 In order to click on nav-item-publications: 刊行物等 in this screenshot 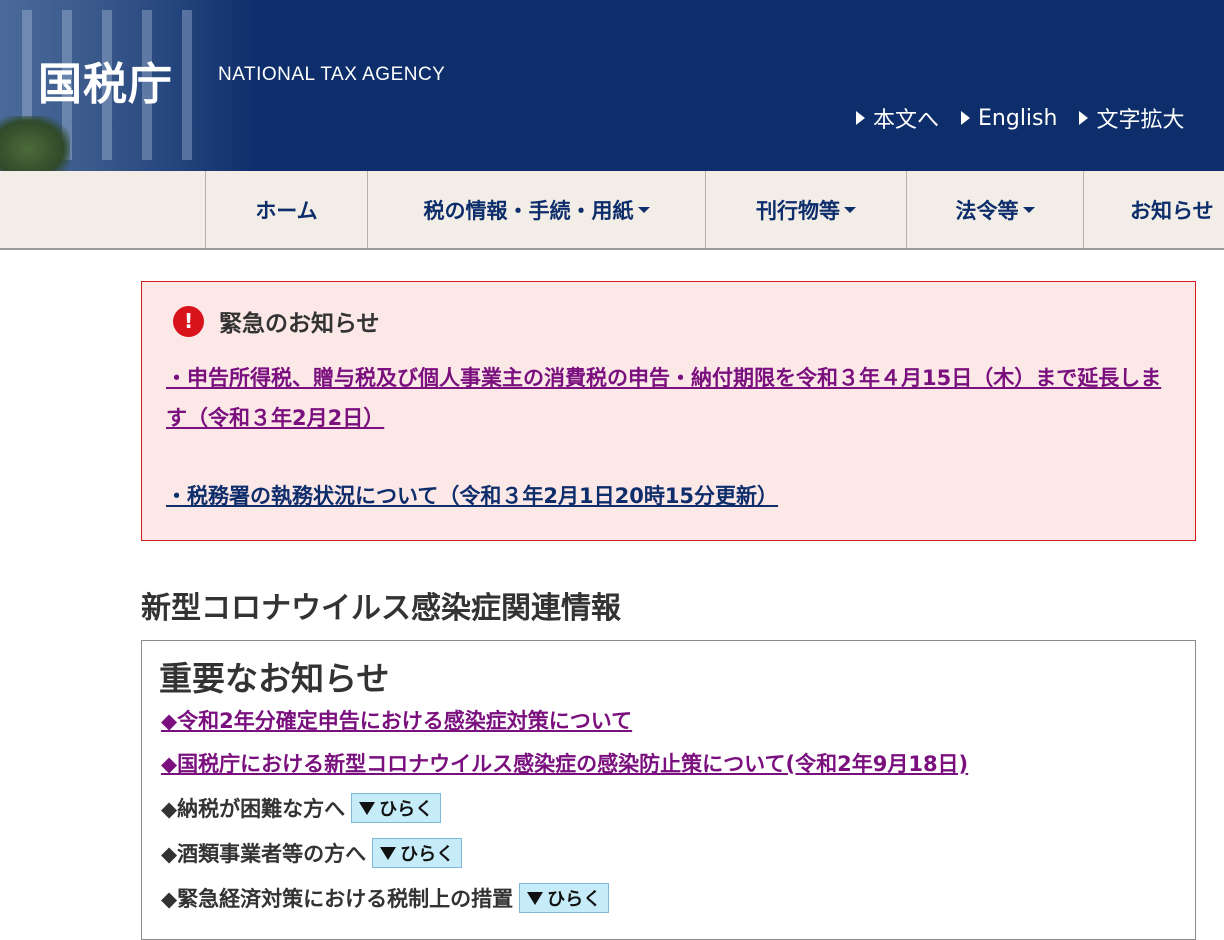, I will do `click(805, 209)`.